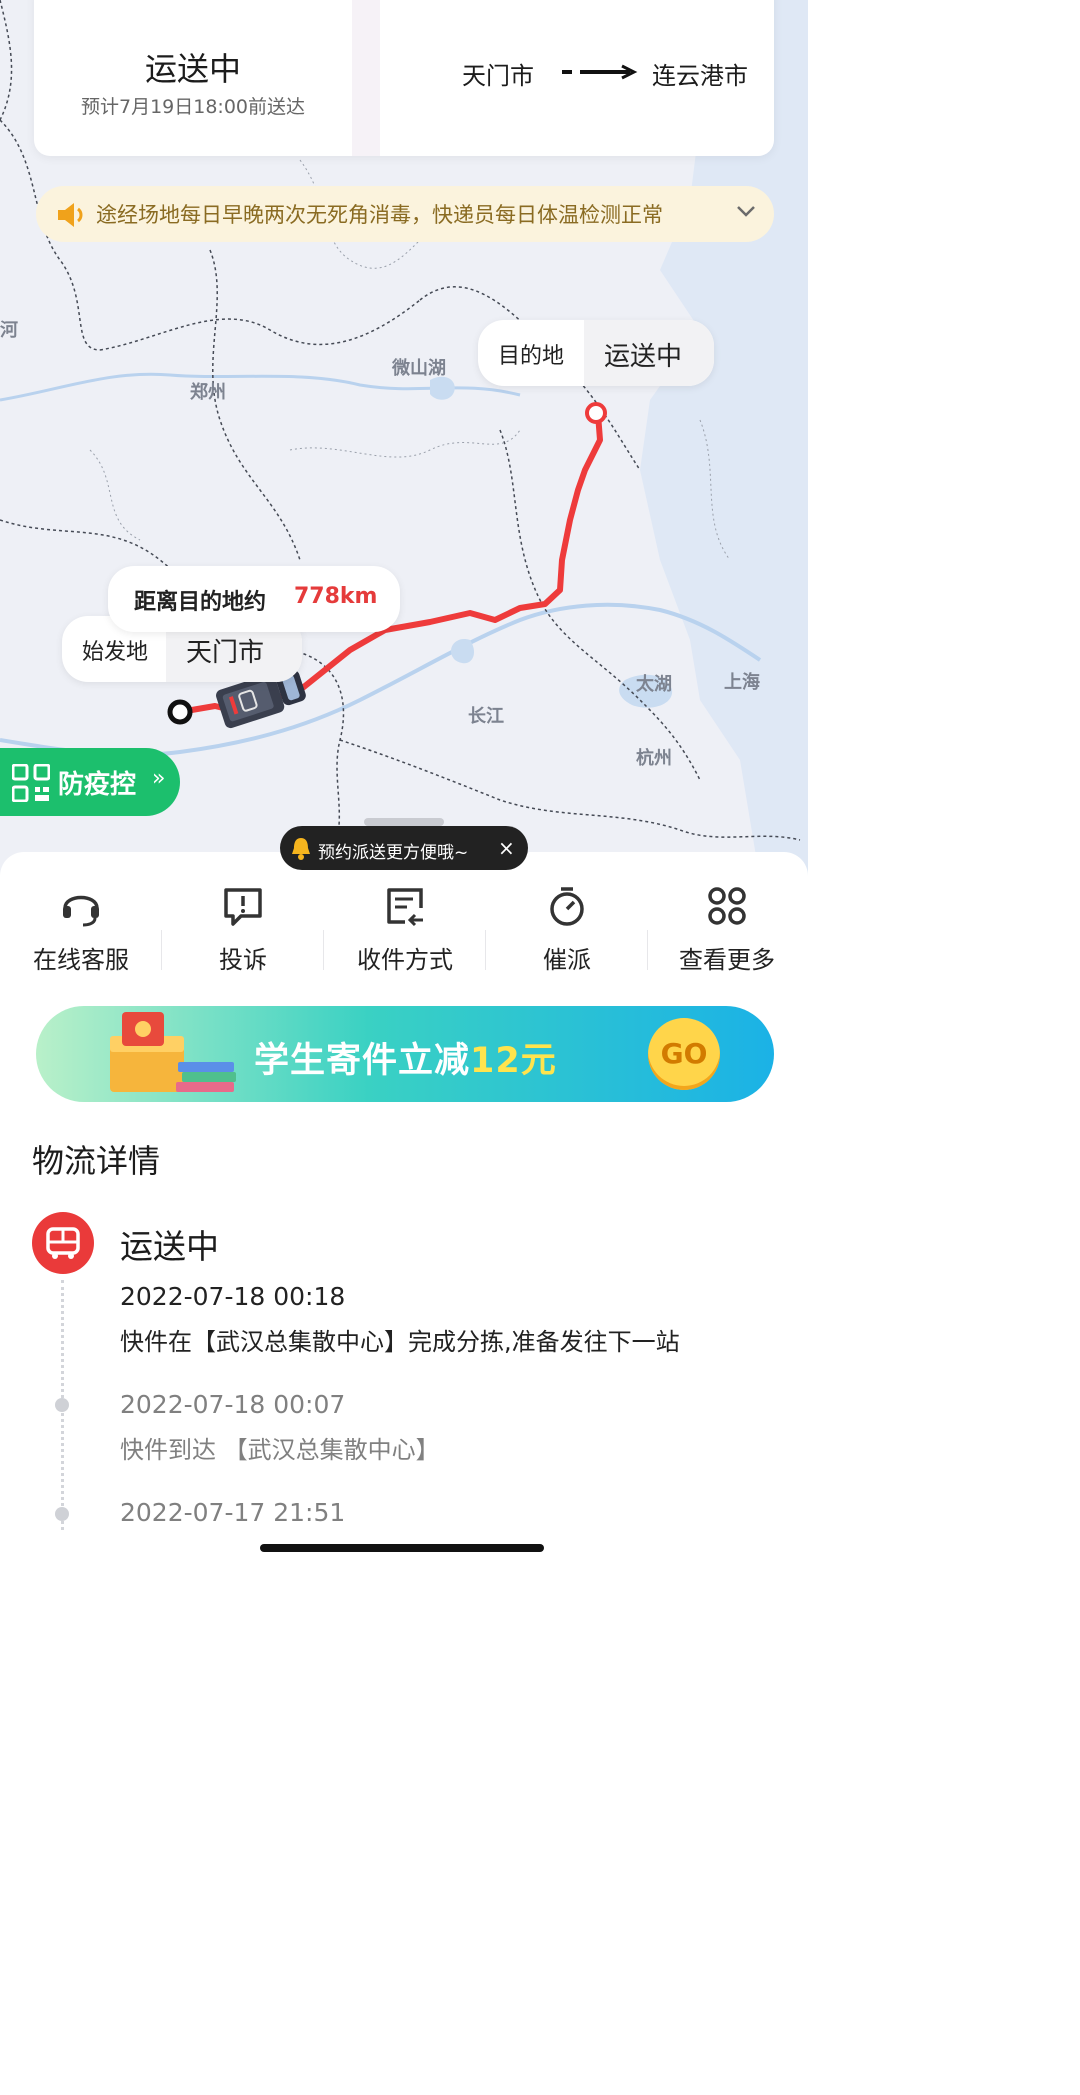 This screenshot has width=1080, height=2095. What do you see at coordinates (404, 78) in the screenshot?
I see `shipment-status-card: 运送中 预计7月19日18:00前送达 天门市 连云港市` at bounding box center [404, 78].